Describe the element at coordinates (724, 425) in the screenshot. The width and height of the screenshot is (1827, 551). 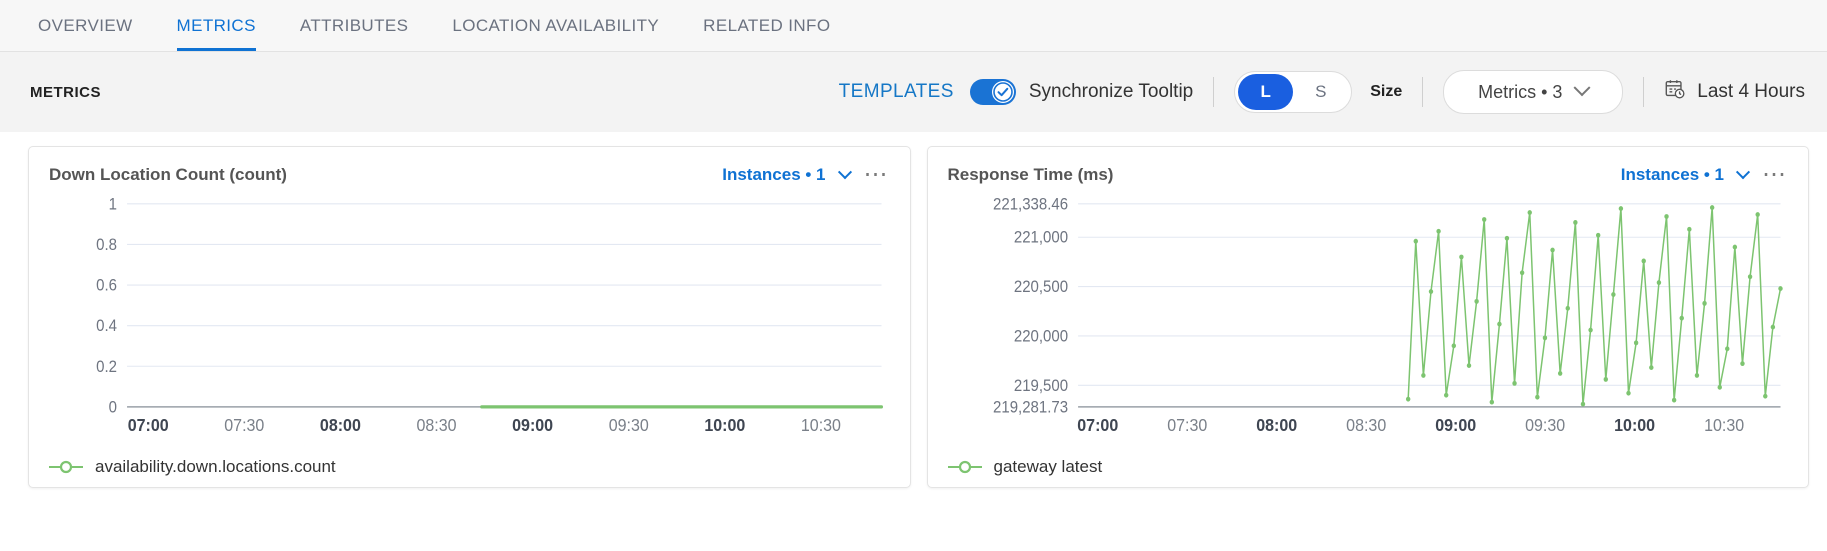
I see `x-axis-tick-label: 10:00` at that location.